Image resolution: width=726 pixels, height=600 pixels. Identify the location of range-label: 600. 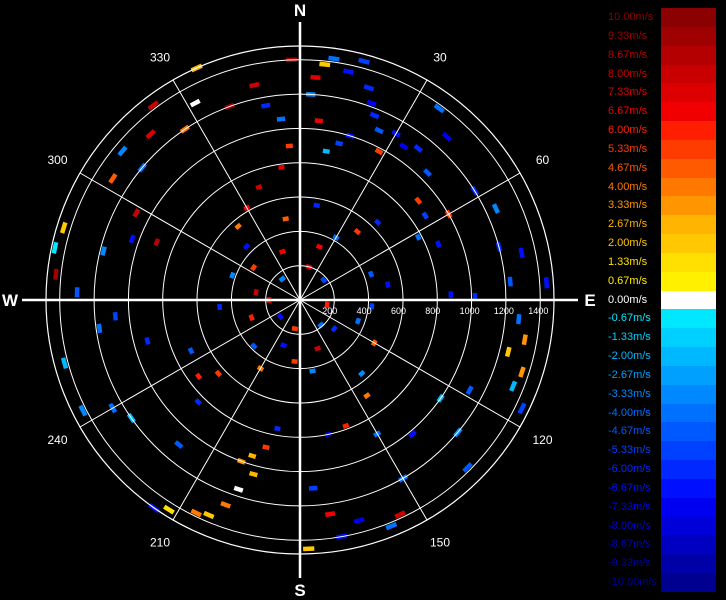
(398, 311).